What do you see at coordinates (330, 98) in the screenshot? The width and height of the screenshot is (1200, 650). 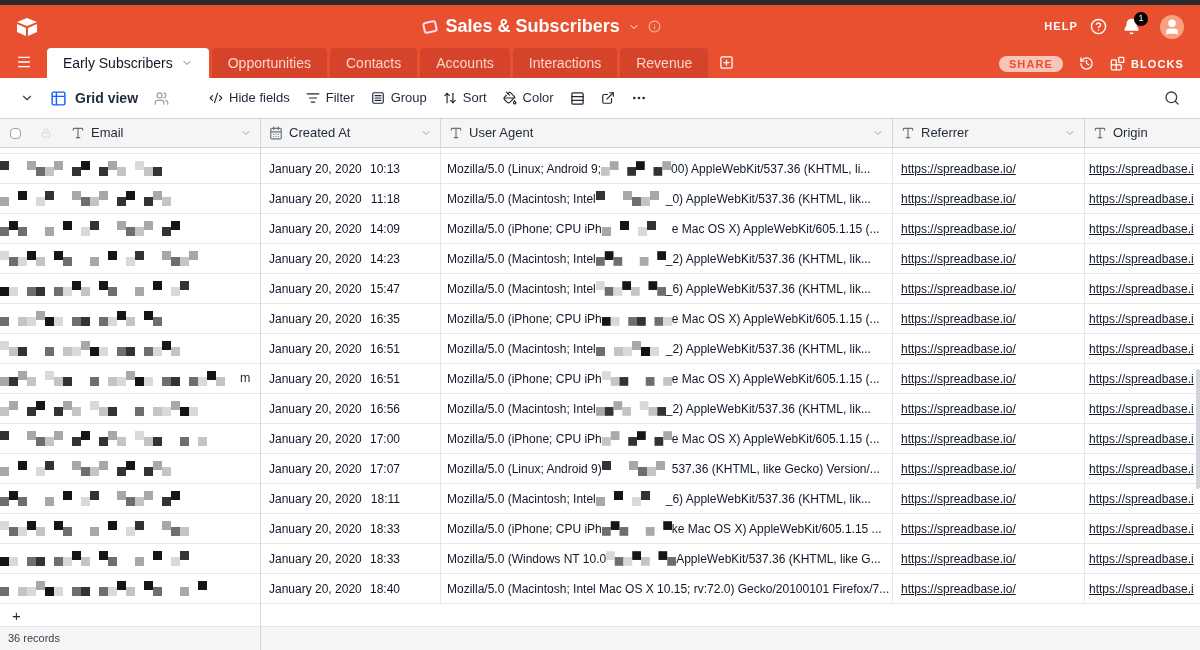 I see `toolbar-button: Filter` at bounding box center [330, 98].